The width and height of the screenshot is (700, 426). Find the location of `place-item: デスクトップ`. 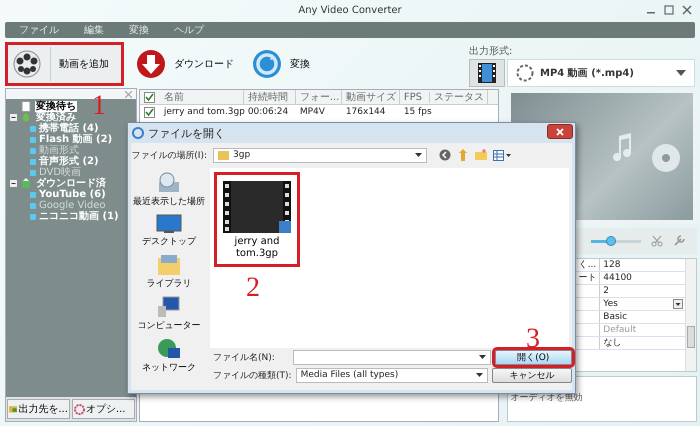

place-item: デスクトップ is located at coordinates (169, 231).